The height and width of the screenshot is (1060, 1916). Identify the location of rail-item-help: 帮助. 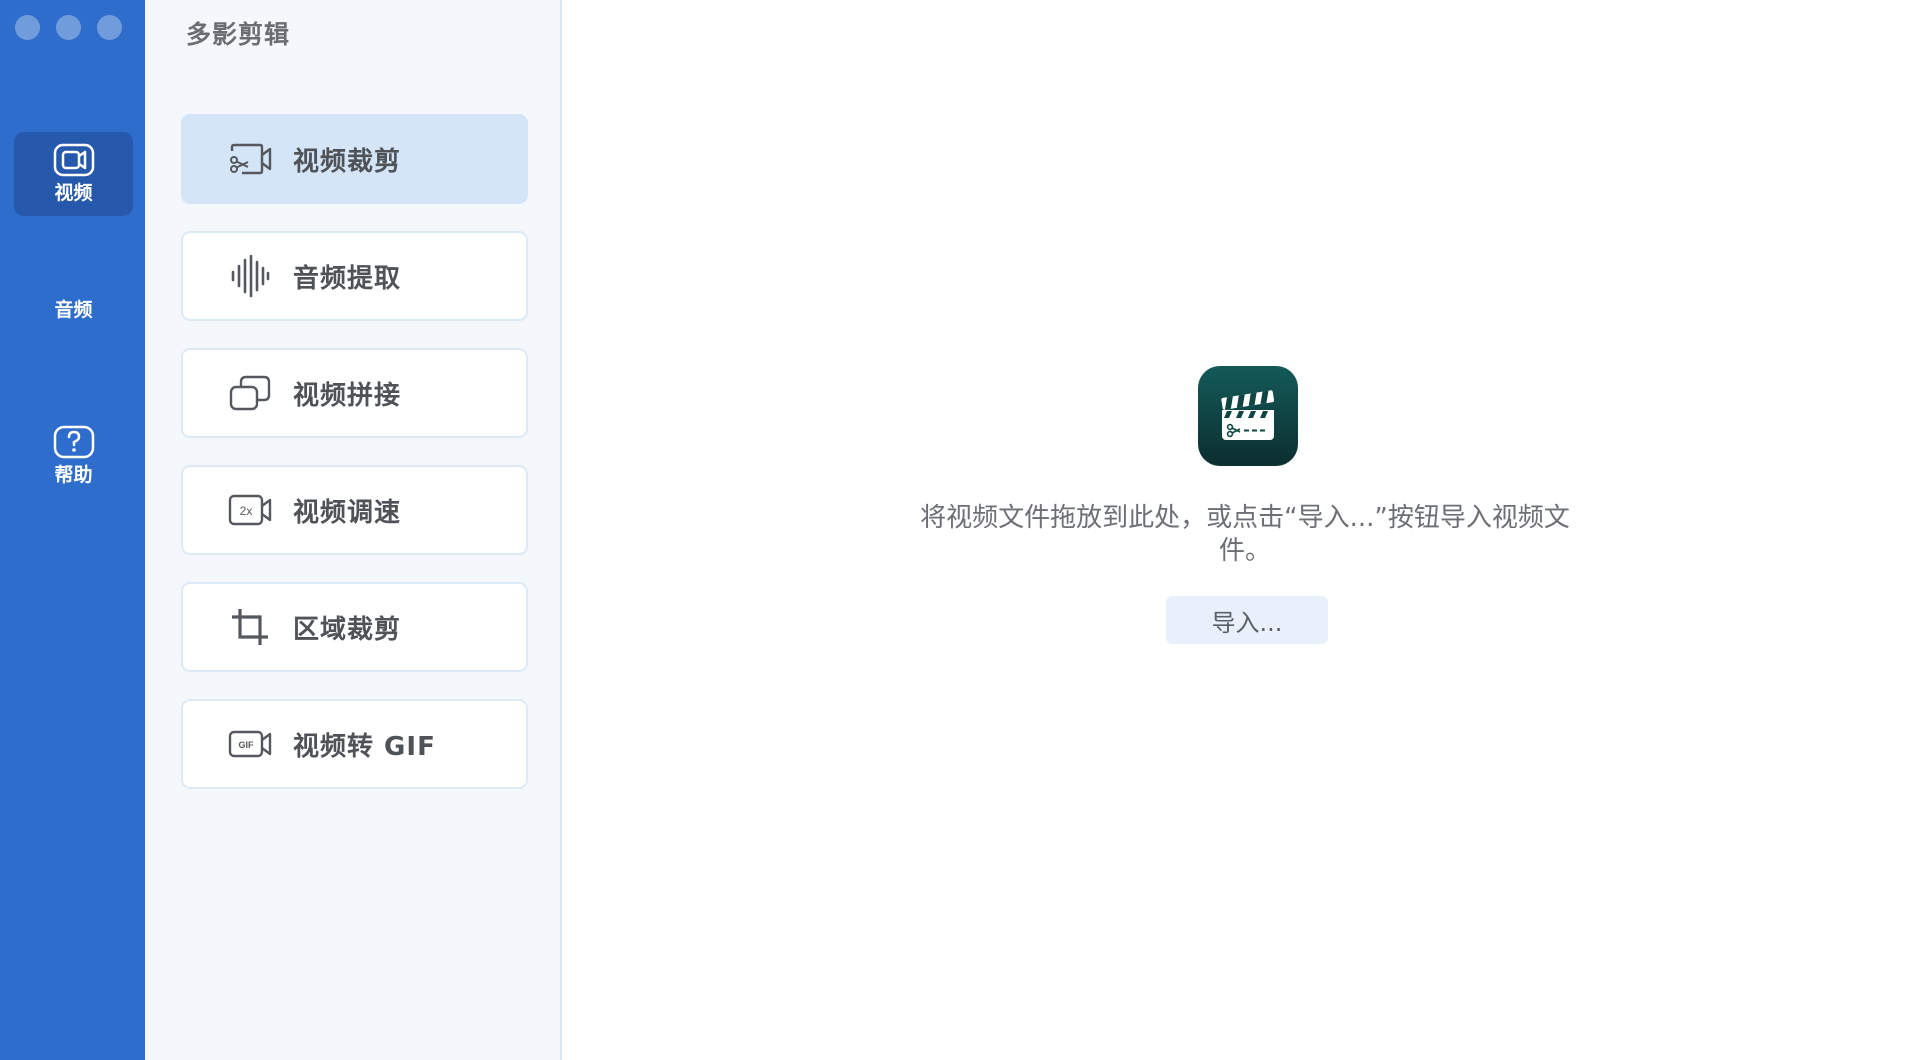
(73, 456).